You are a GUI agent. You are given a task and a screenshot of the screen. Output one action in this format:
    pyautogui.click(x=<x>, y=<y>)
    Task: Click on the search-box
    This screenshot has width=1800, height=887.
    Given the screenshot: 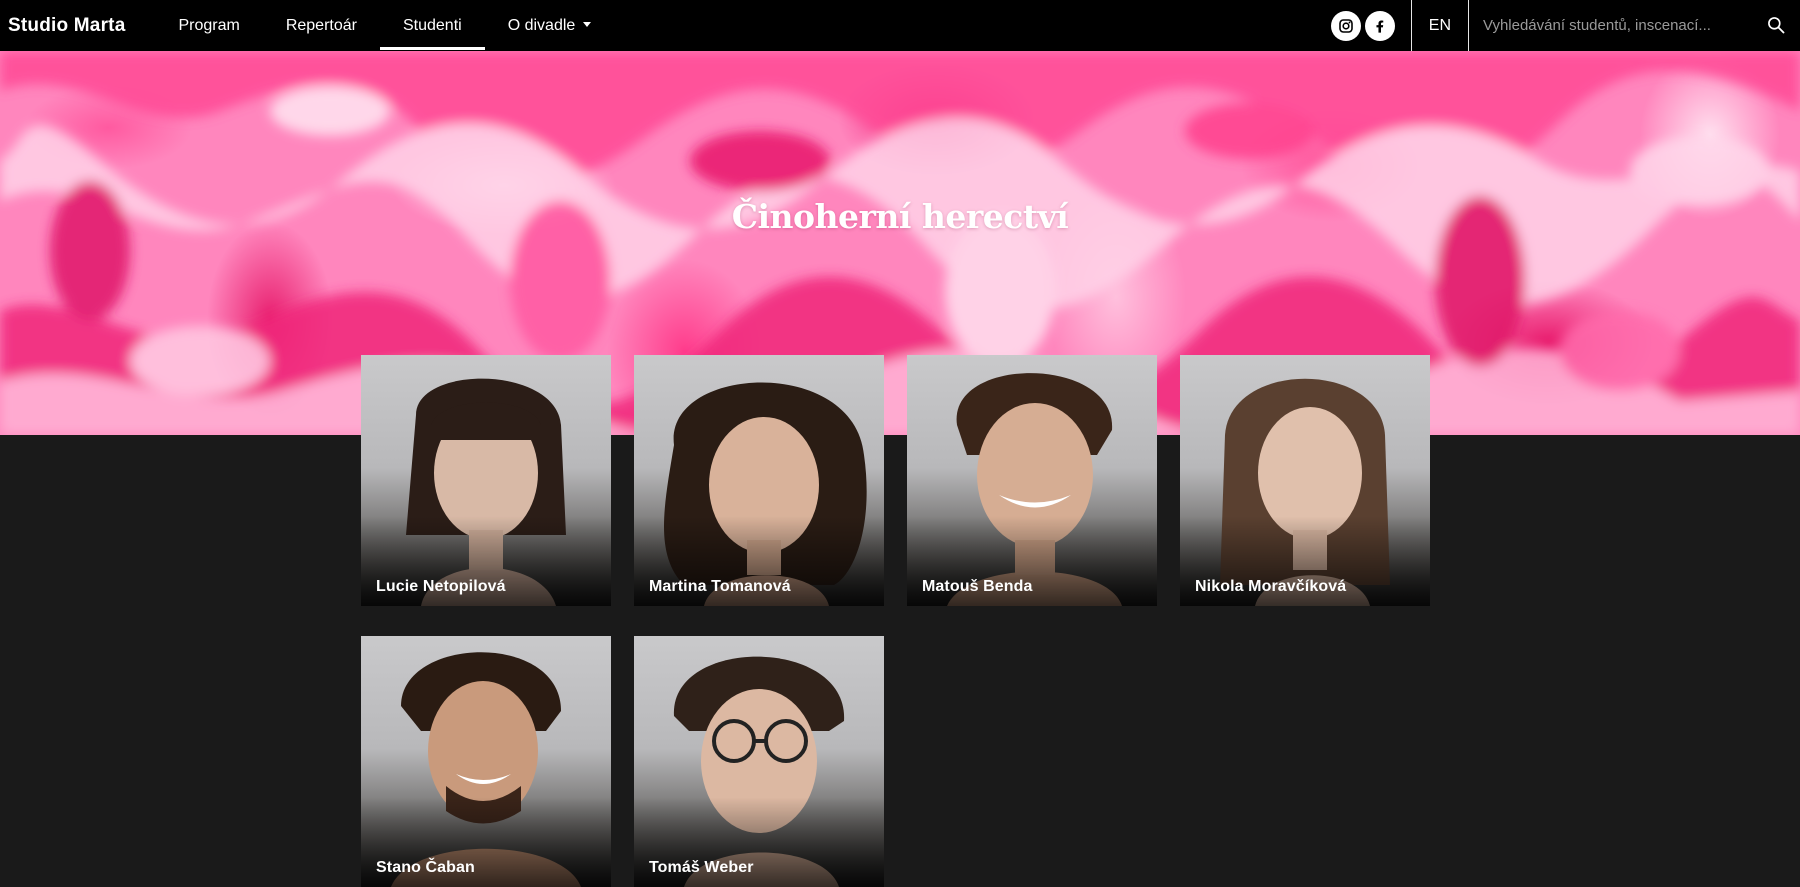 What is the action you would take?
    pyautogui.click(x=1634, y=25)
    